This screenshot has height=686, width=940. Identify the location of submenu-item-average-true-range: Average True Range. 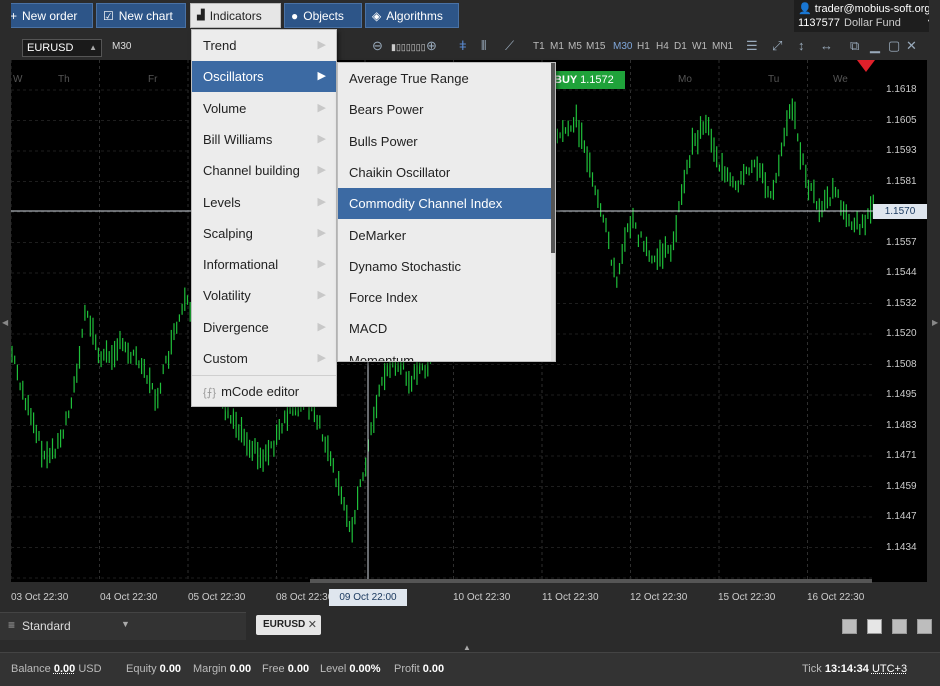
(444, 78).